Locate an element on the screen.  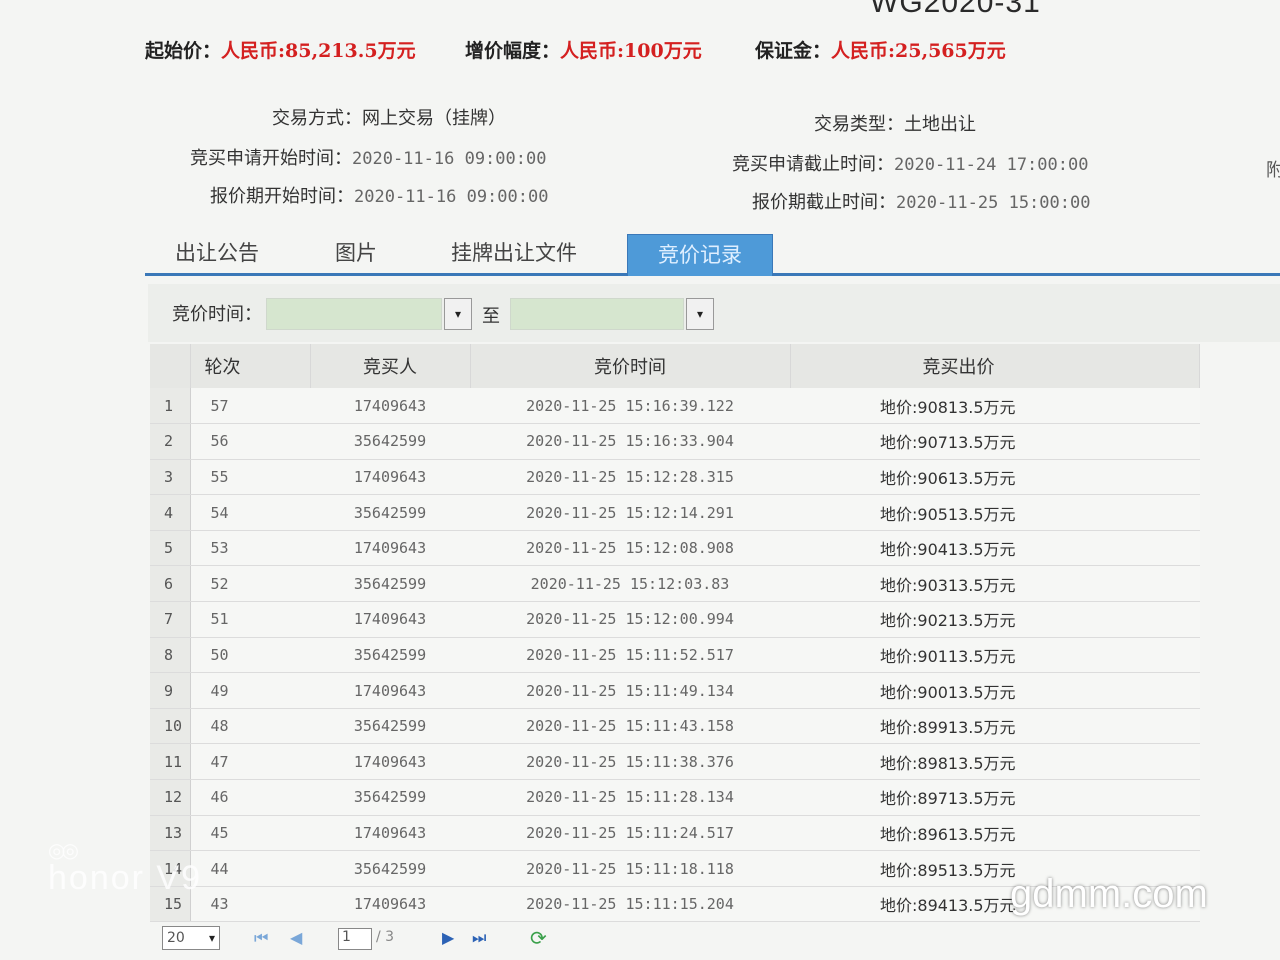
round-cell: 57 is located at coordinates (250, 406).